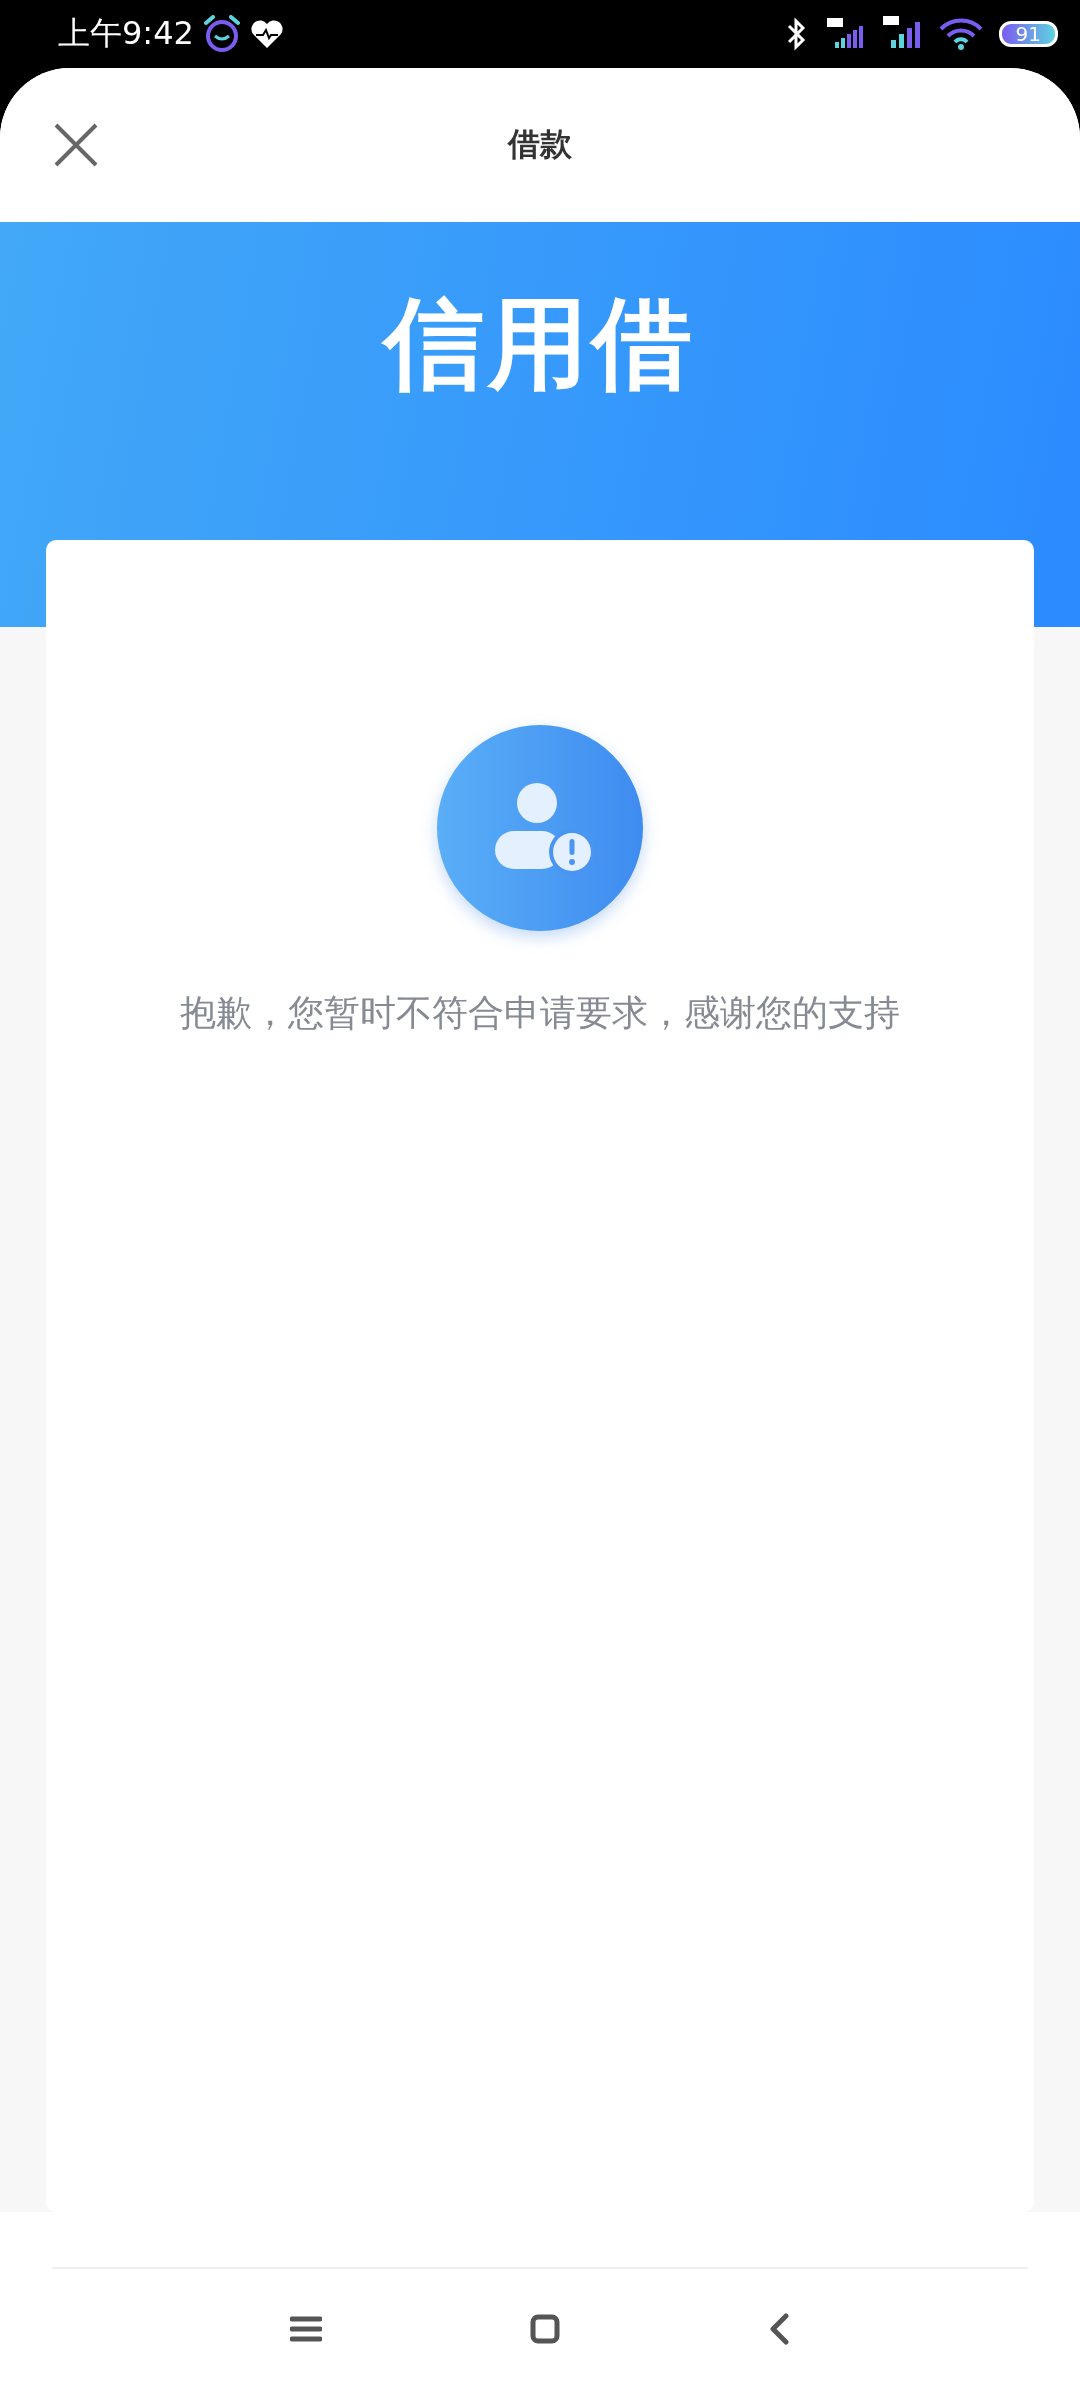  I want to click on close-icon, so click(76, 145).